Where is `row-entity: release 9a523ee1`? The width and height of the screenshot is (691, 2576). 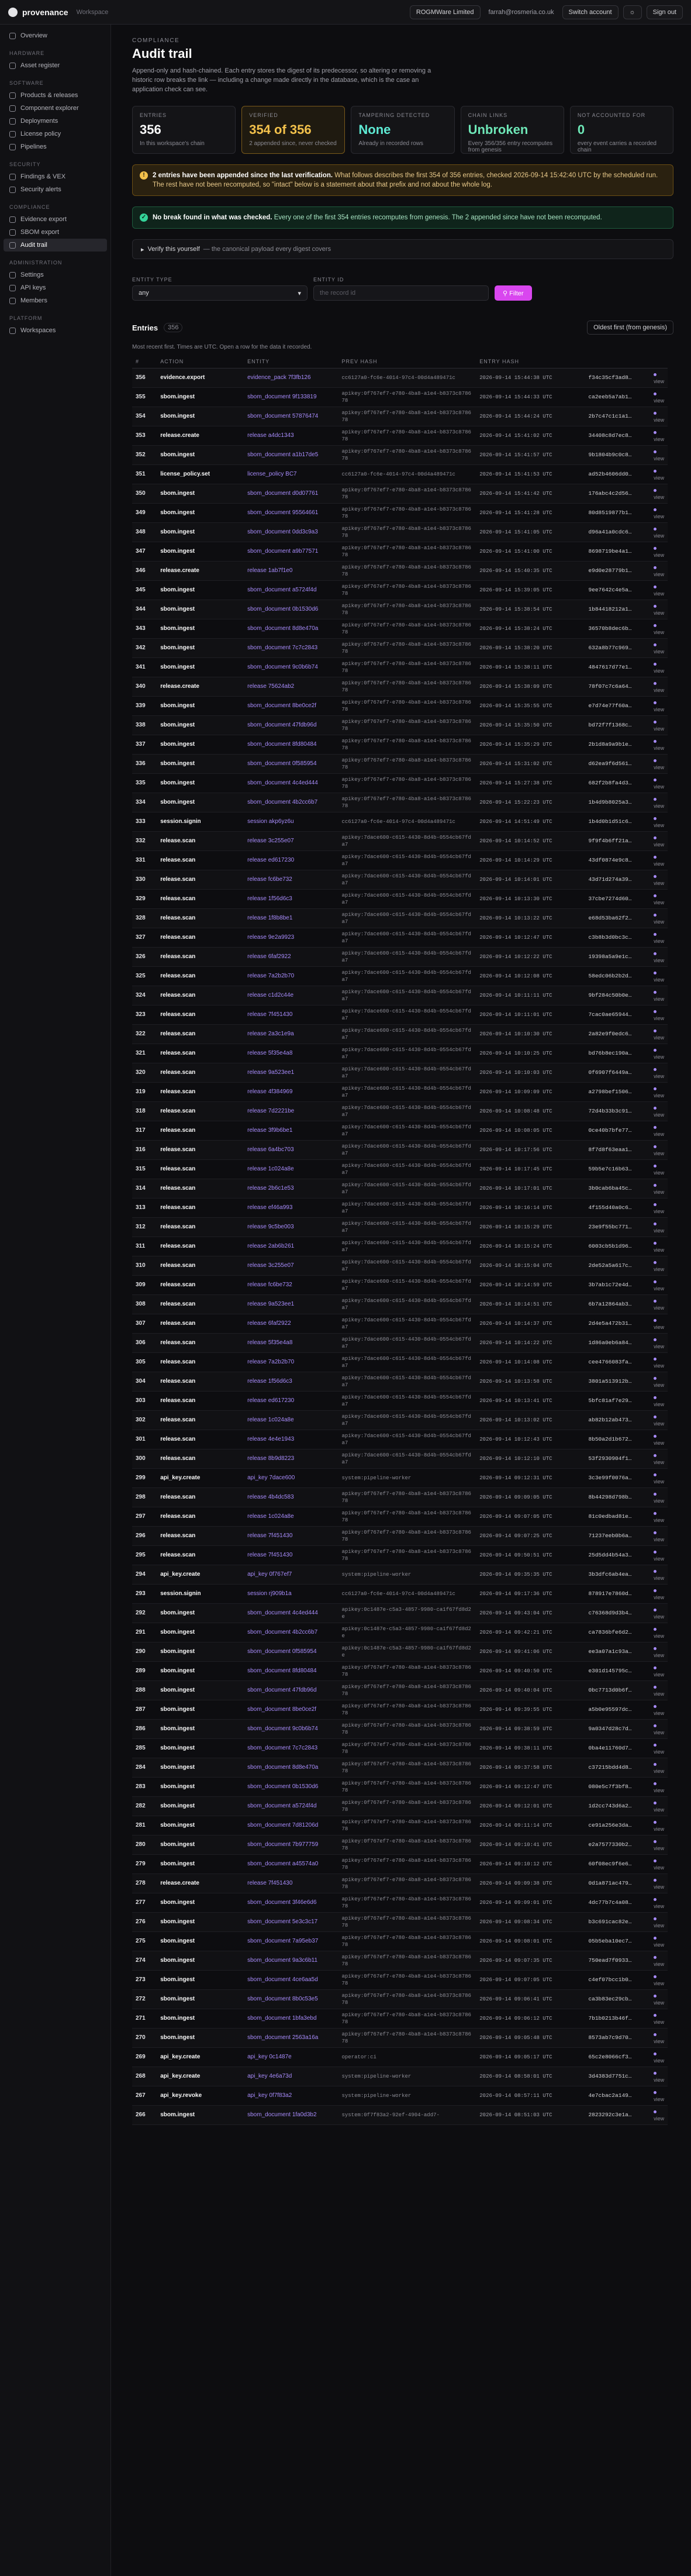
row-entity: release 9a523ee1 is located at coordinates (291, 1304).